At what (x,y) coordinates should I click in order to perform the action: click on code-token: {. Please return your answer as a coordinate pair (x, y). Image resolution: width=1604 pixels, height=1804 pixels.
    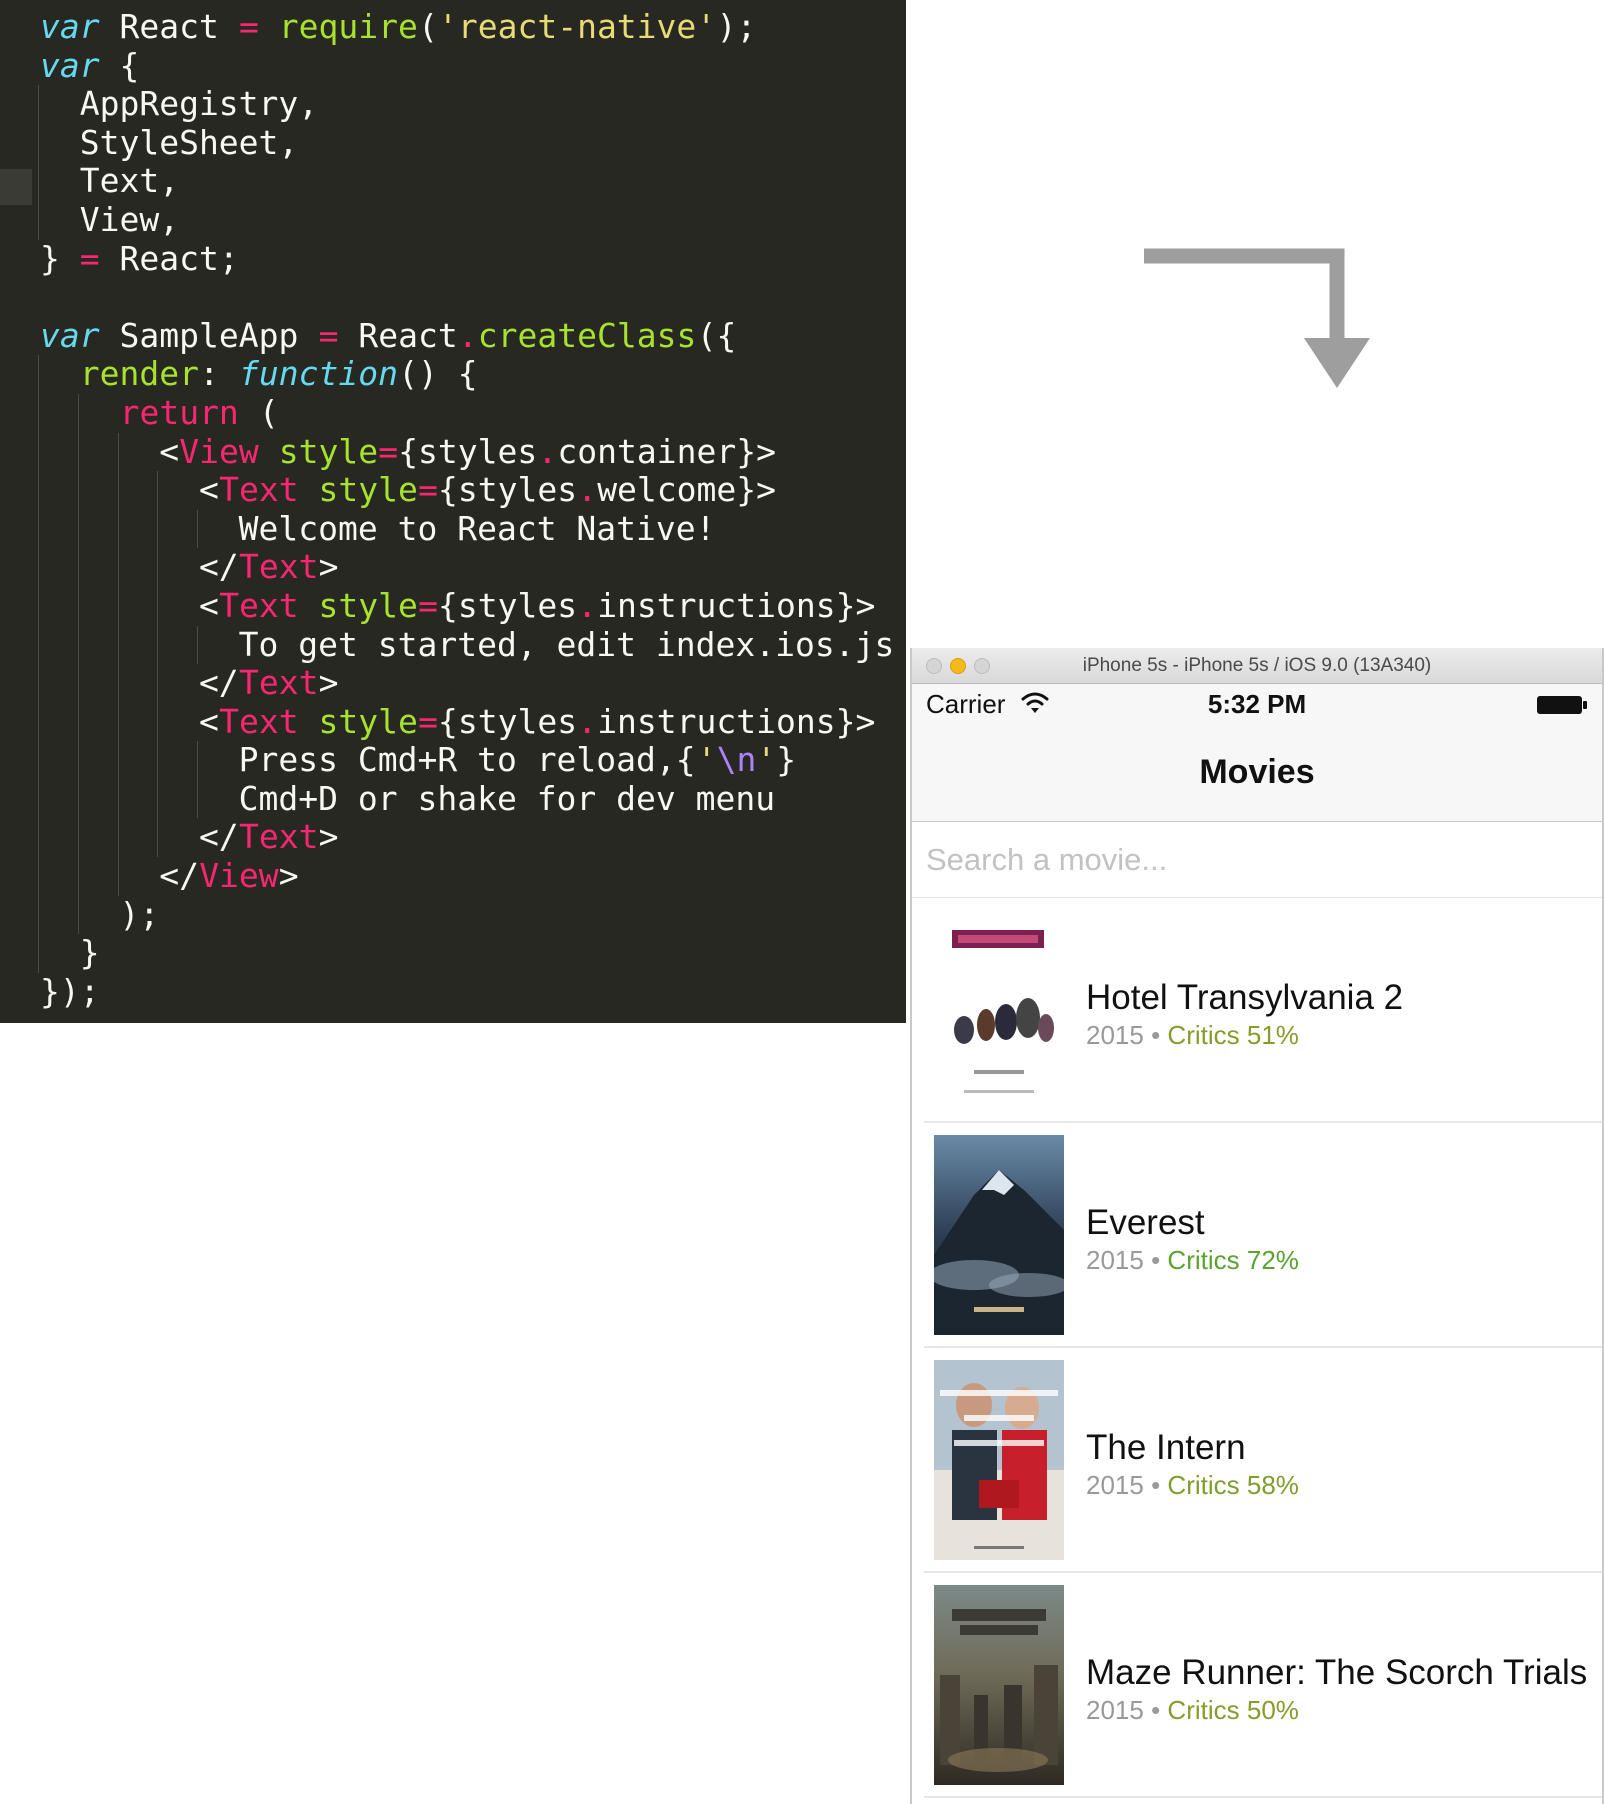
    Looking at the image, I should click on (119, 65).